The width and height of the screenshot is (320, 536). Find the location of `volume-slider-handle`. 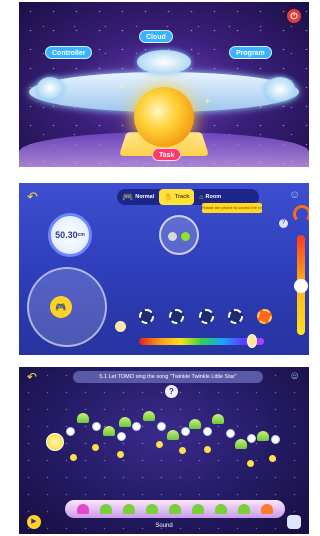

volume-slider-handle is located at coordinates (301, 286).